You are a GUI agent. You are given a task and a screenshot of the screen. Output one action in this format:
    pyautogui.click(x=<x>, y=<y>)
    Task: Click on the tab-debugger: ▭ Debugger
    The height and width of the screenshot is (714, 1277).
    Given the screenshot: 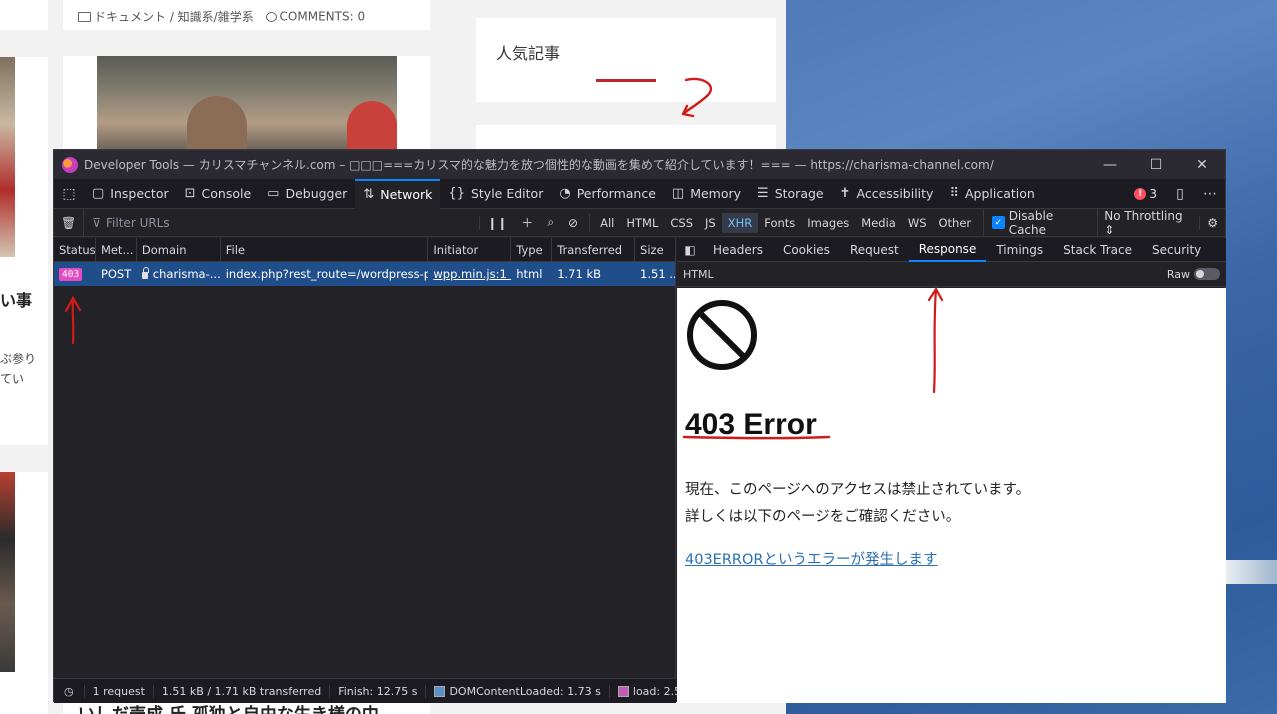 What is the action you would take?
    pyautogui.click(x=307, y=194)
    